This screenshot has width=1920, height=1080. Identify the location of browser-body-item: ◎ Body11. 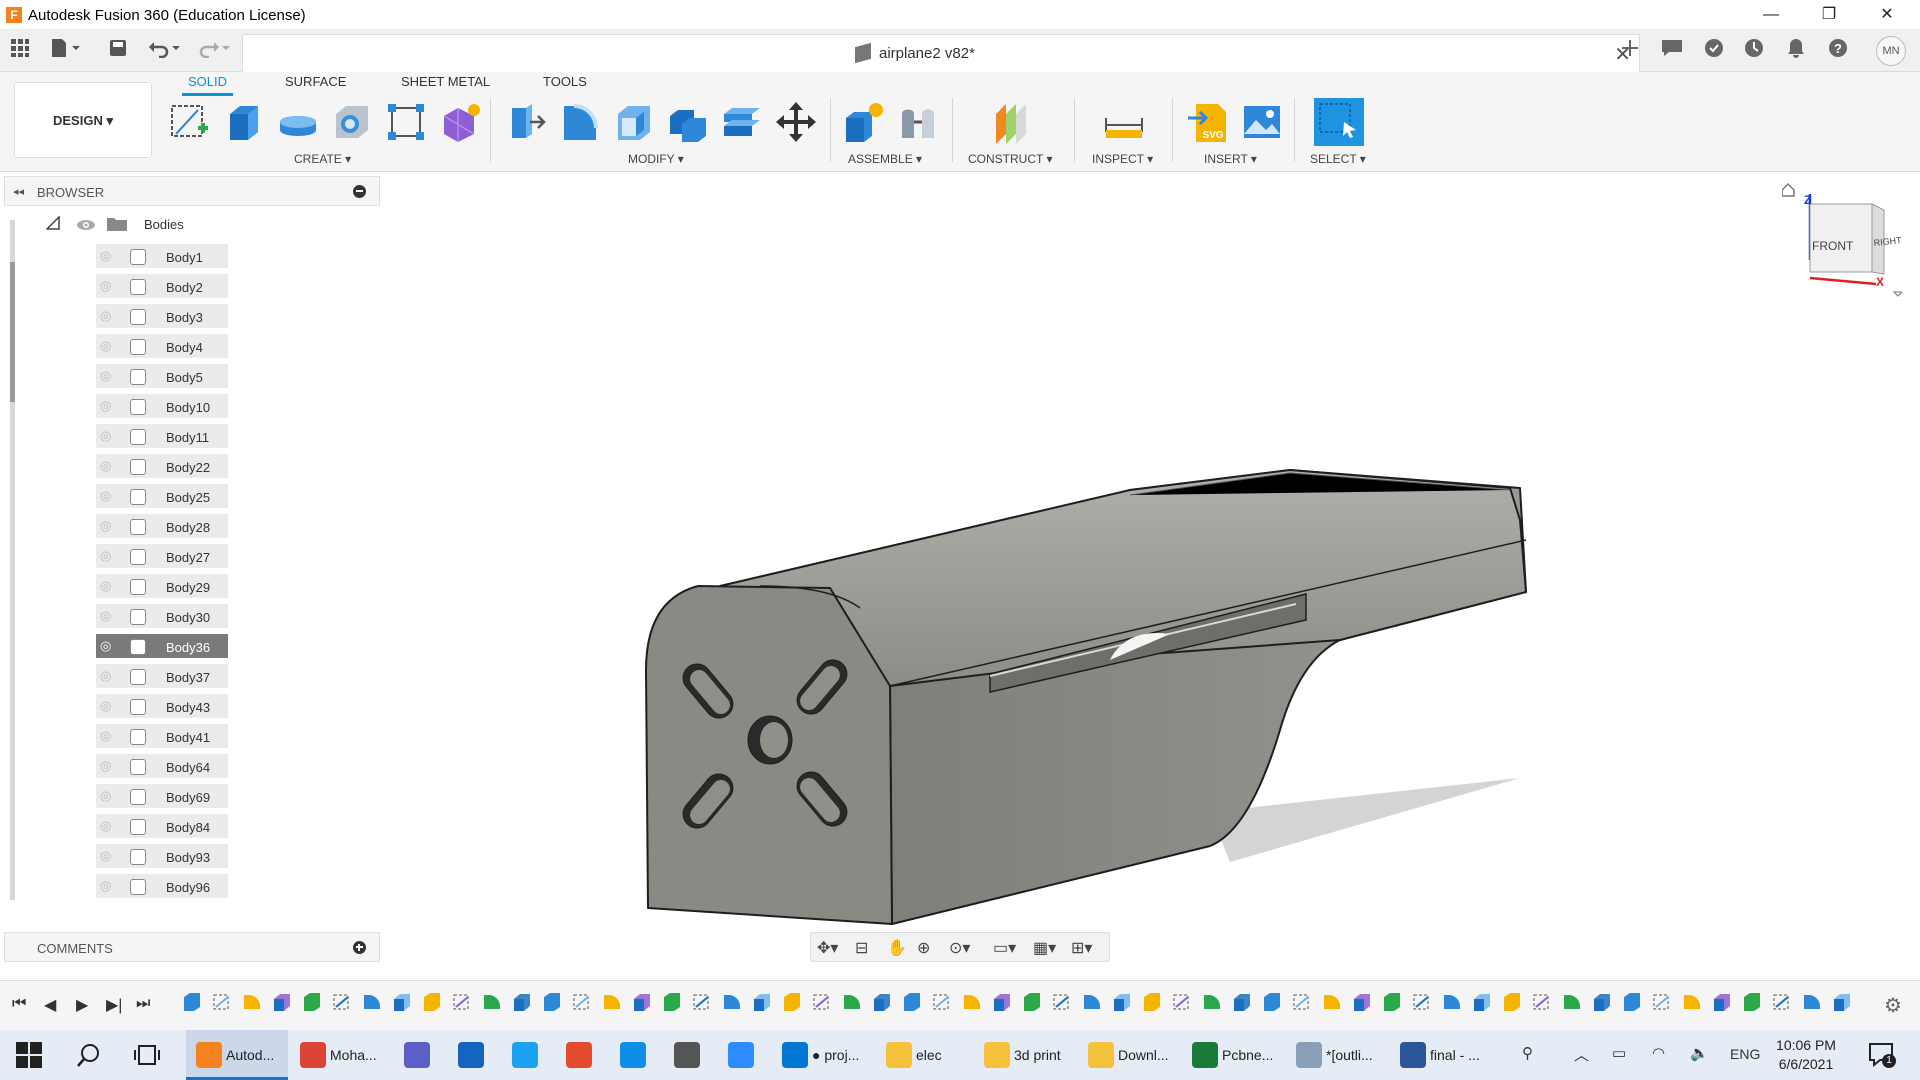
(162, 437).